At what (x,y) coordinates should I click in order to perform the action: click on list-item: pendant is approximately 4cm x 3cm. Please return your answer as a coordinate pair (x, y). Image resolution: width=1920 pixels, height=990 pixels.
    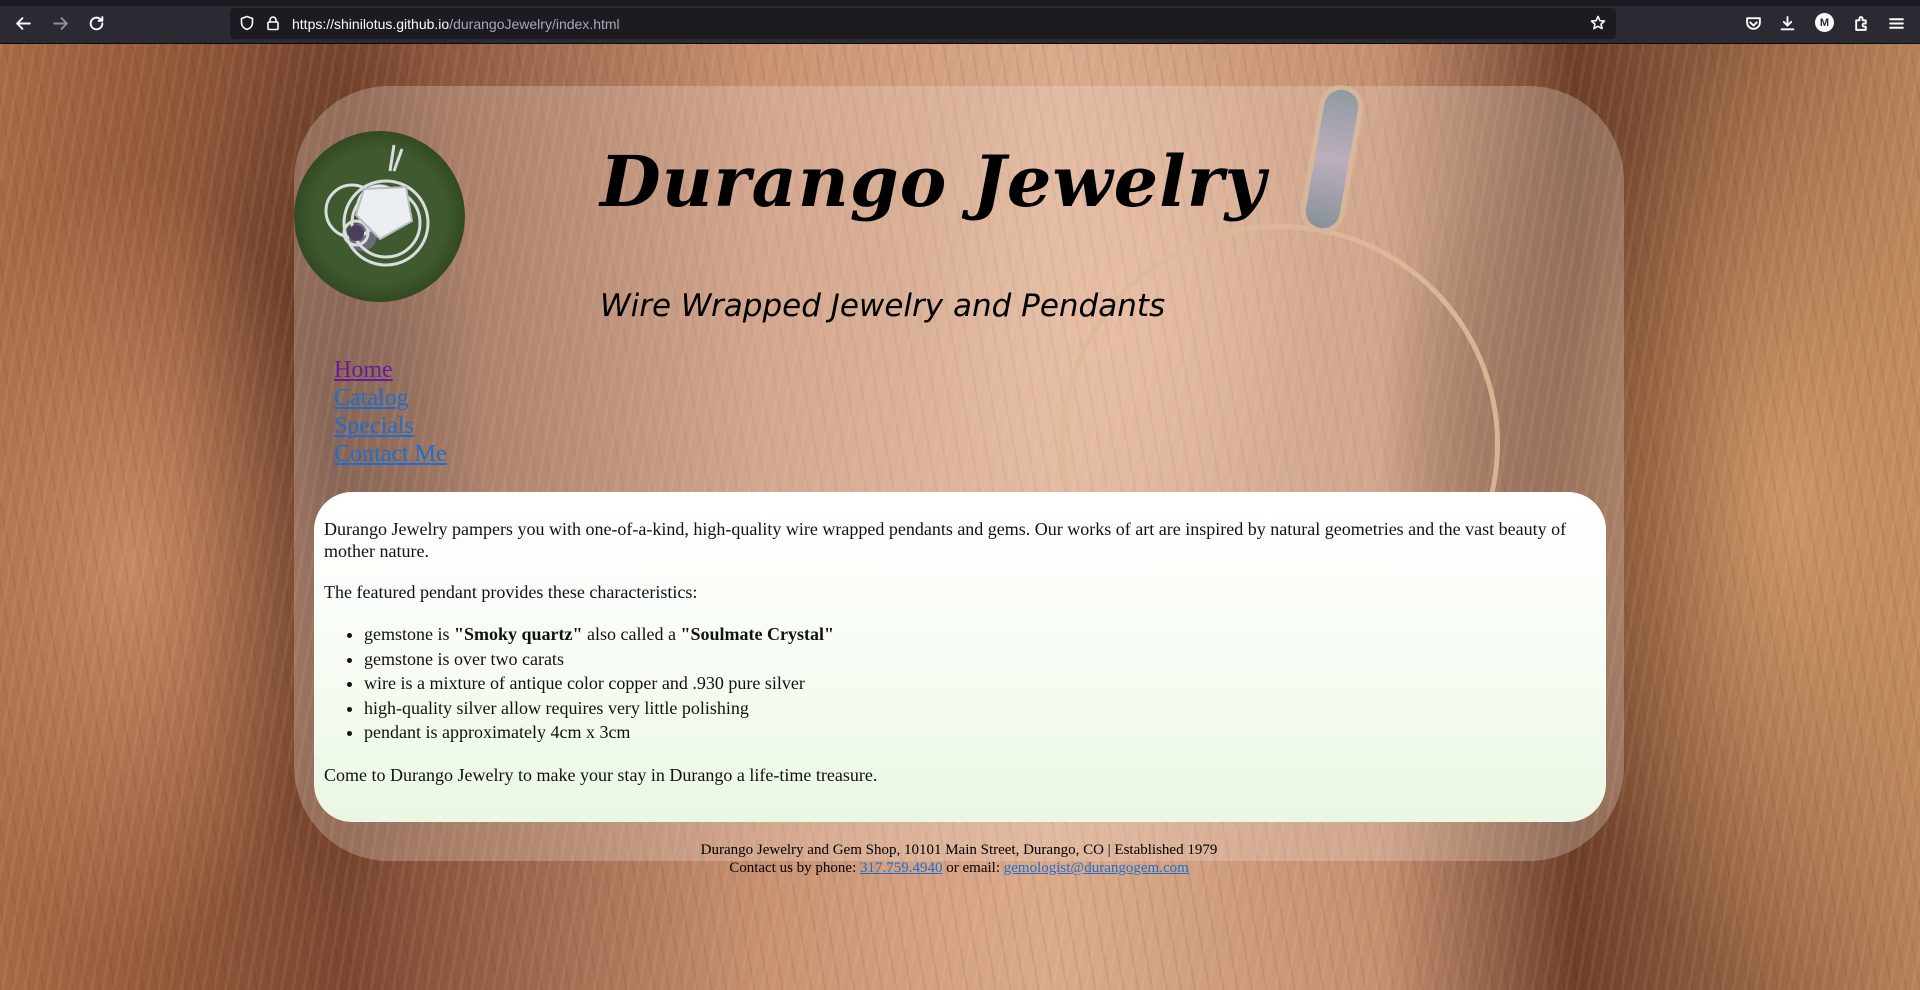
    Looking at the image, I should click on (980, 732).